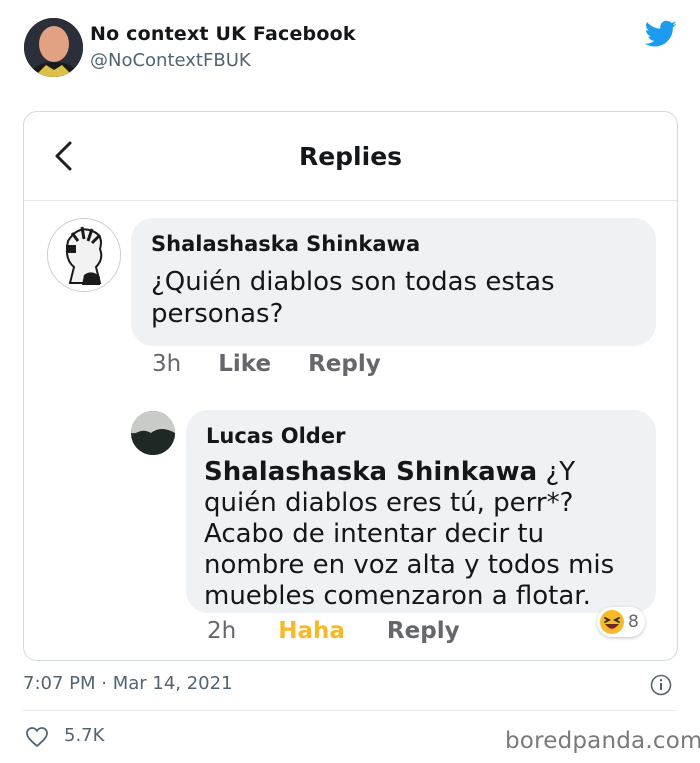 This screenshot has height=763, width=700. What do you see at coordinates (222, 631) in the screenshot?
I see `reply-time: 2h` at bounding box center [222, 631].